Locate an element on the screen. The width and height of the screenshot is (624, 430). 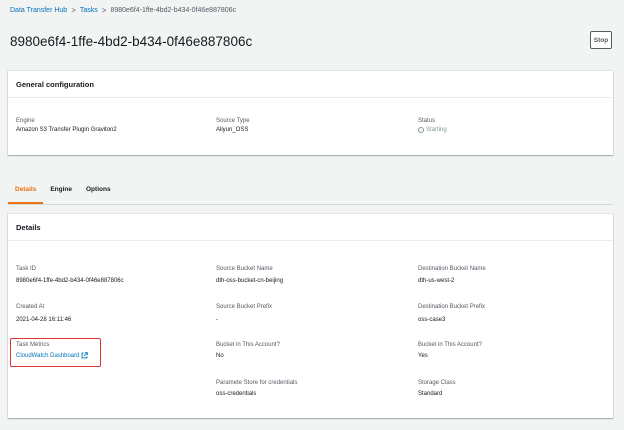
source-bucket-prefix-value: - is located at coordinates (217, 320).